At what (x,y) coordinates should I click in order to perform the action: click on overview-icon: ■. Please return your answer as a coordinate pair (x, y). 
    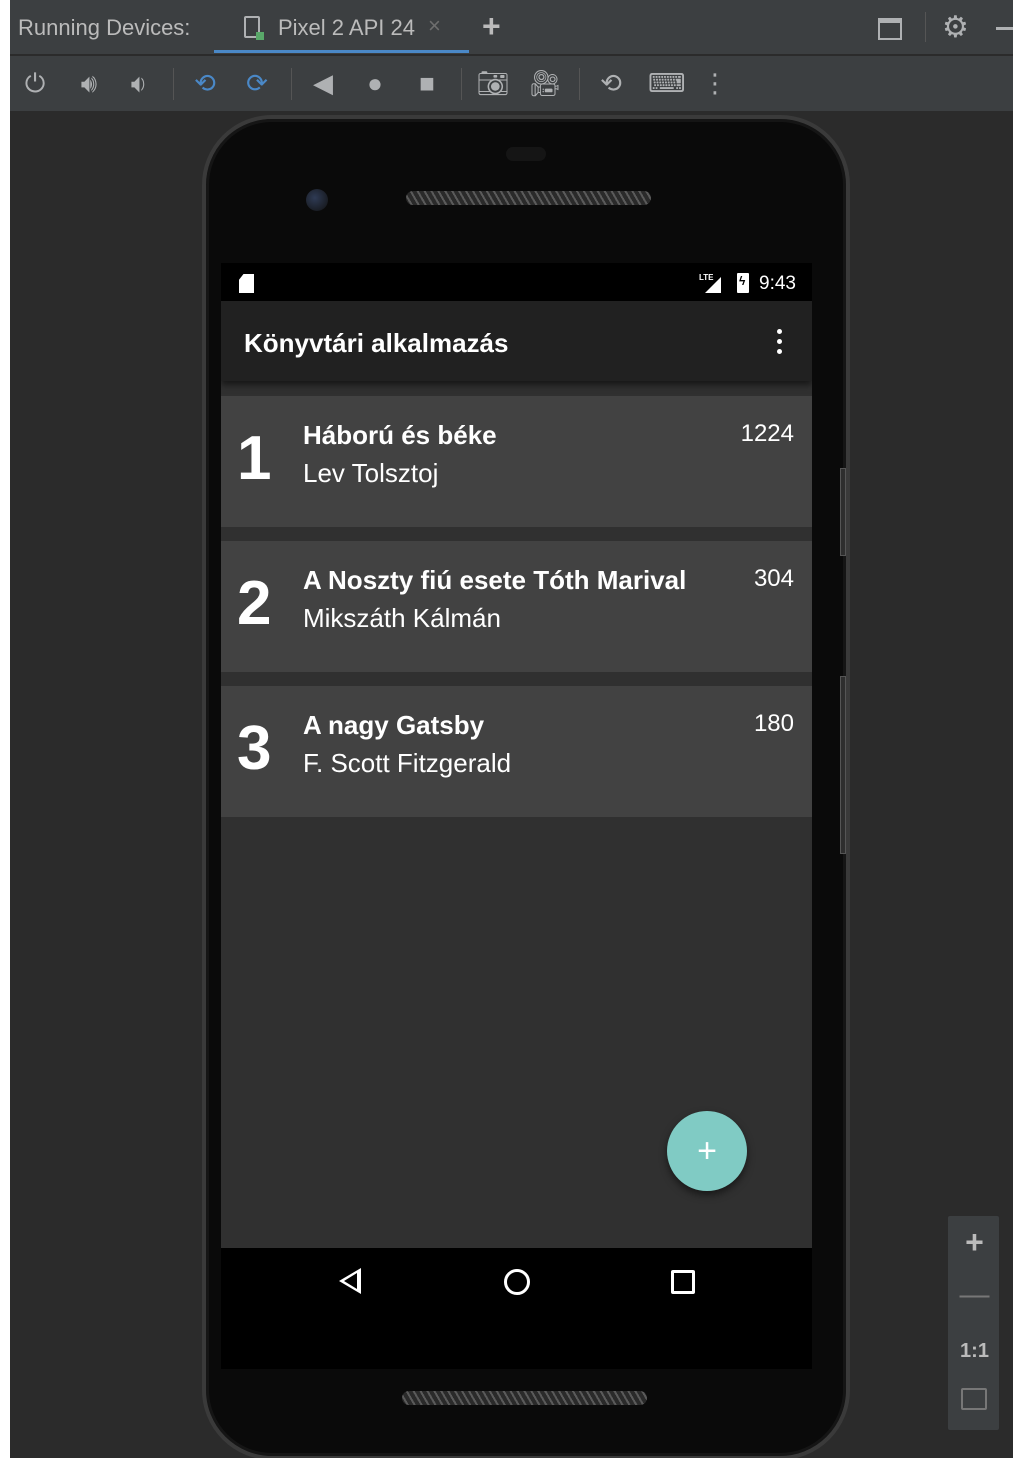
    Looking at the image, I should click on (427, 83).